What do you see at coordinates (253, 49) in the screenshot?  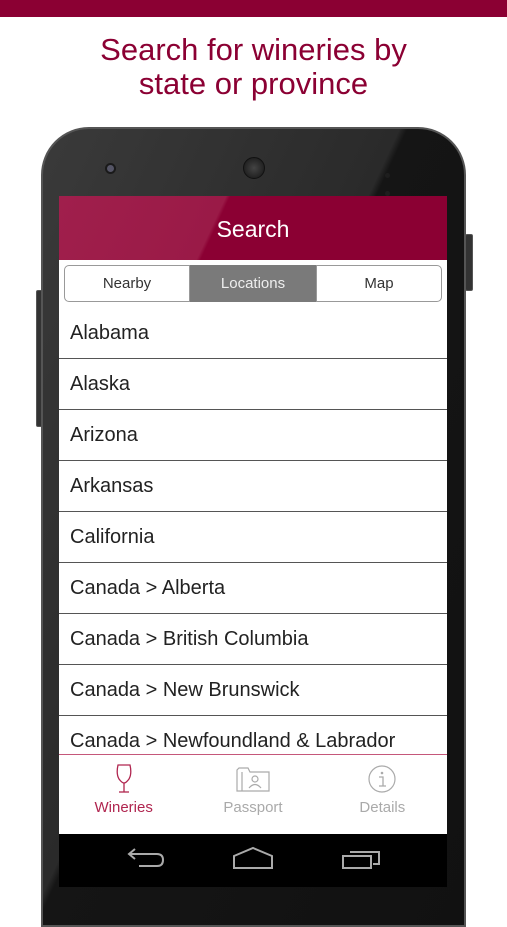 I see `headline-line-1: Search for wineries by` at bounding box center [253, 49].